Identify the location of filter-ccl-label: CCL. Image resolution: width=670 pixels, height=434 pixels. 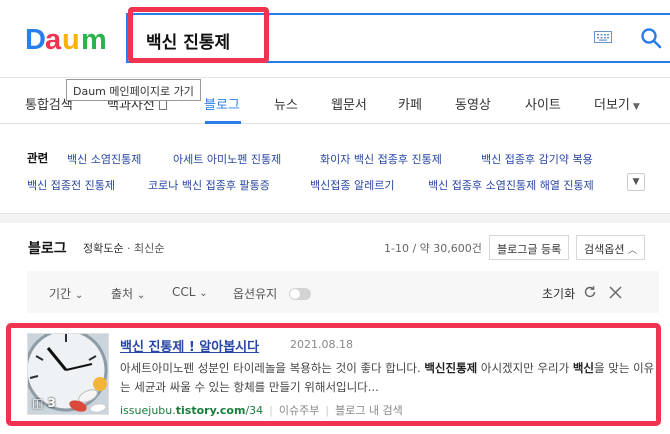
(184, 292).